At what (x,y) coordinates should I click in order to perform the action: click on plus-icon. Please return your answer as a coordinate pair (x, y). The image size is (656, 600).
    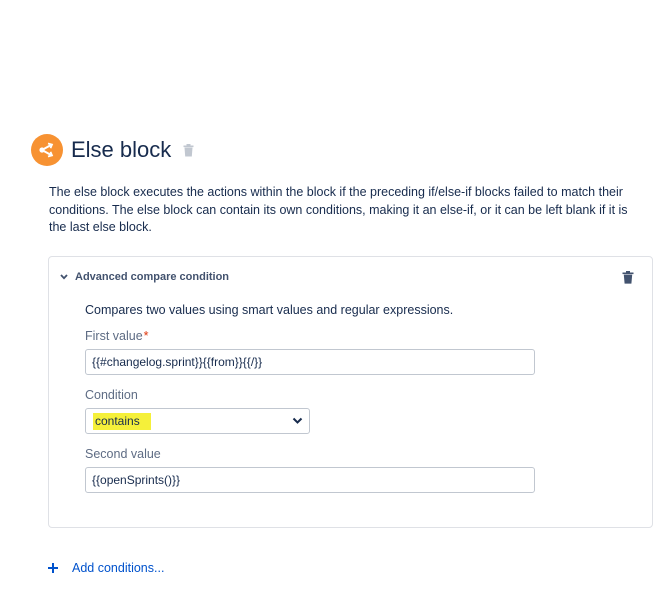
    Looking at the image, I should click on (54, 568).